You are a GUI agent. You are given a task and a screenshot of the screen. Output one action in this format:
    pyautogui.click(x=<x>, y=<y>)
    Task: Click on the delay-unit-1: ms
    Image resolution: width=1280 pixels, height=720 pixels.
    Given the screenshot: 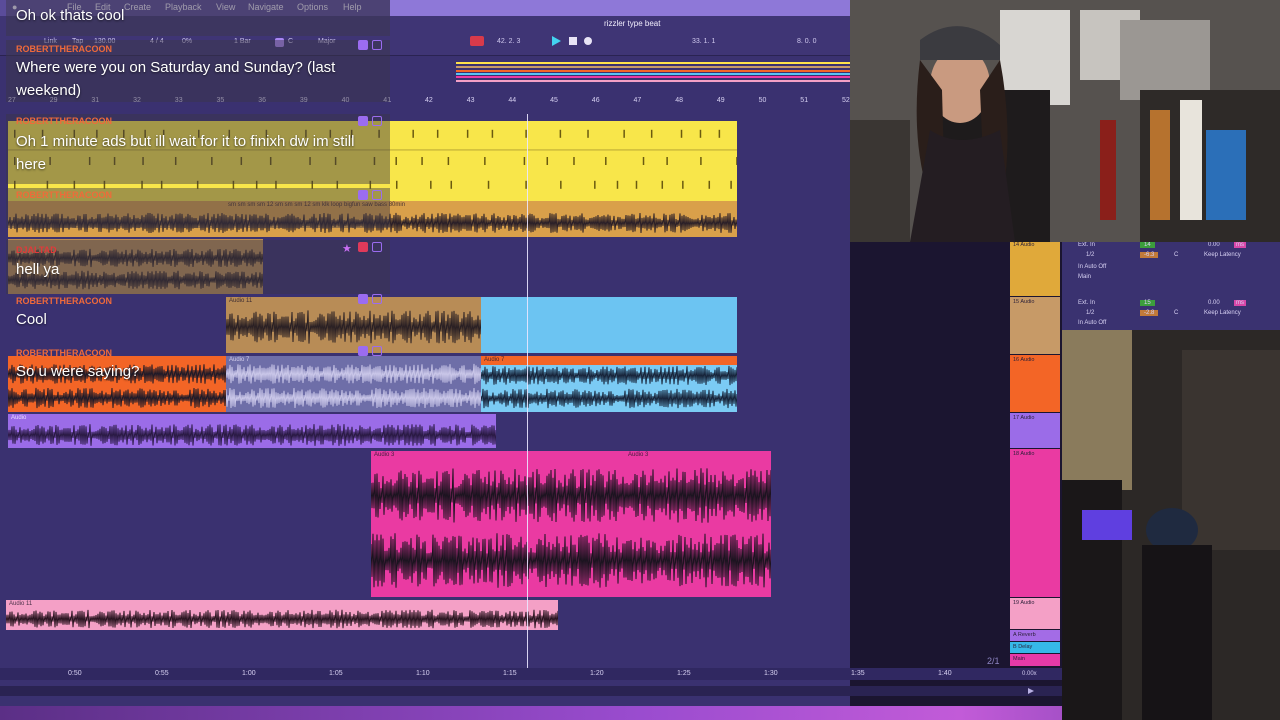 What is the action you would take?
    pyautogui.click(x=1240, y=245)
    